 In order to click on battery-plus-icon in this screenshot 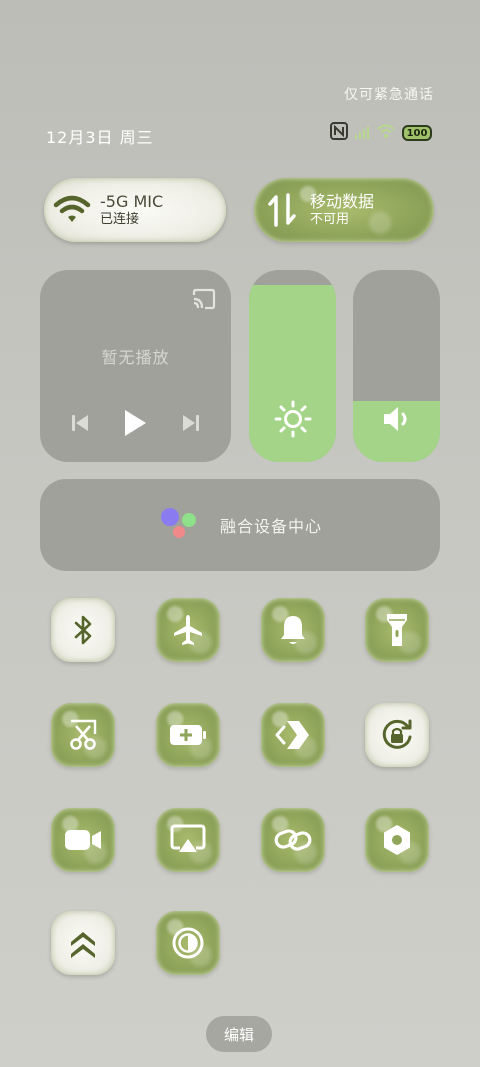, I will do `click(188, 735)`.